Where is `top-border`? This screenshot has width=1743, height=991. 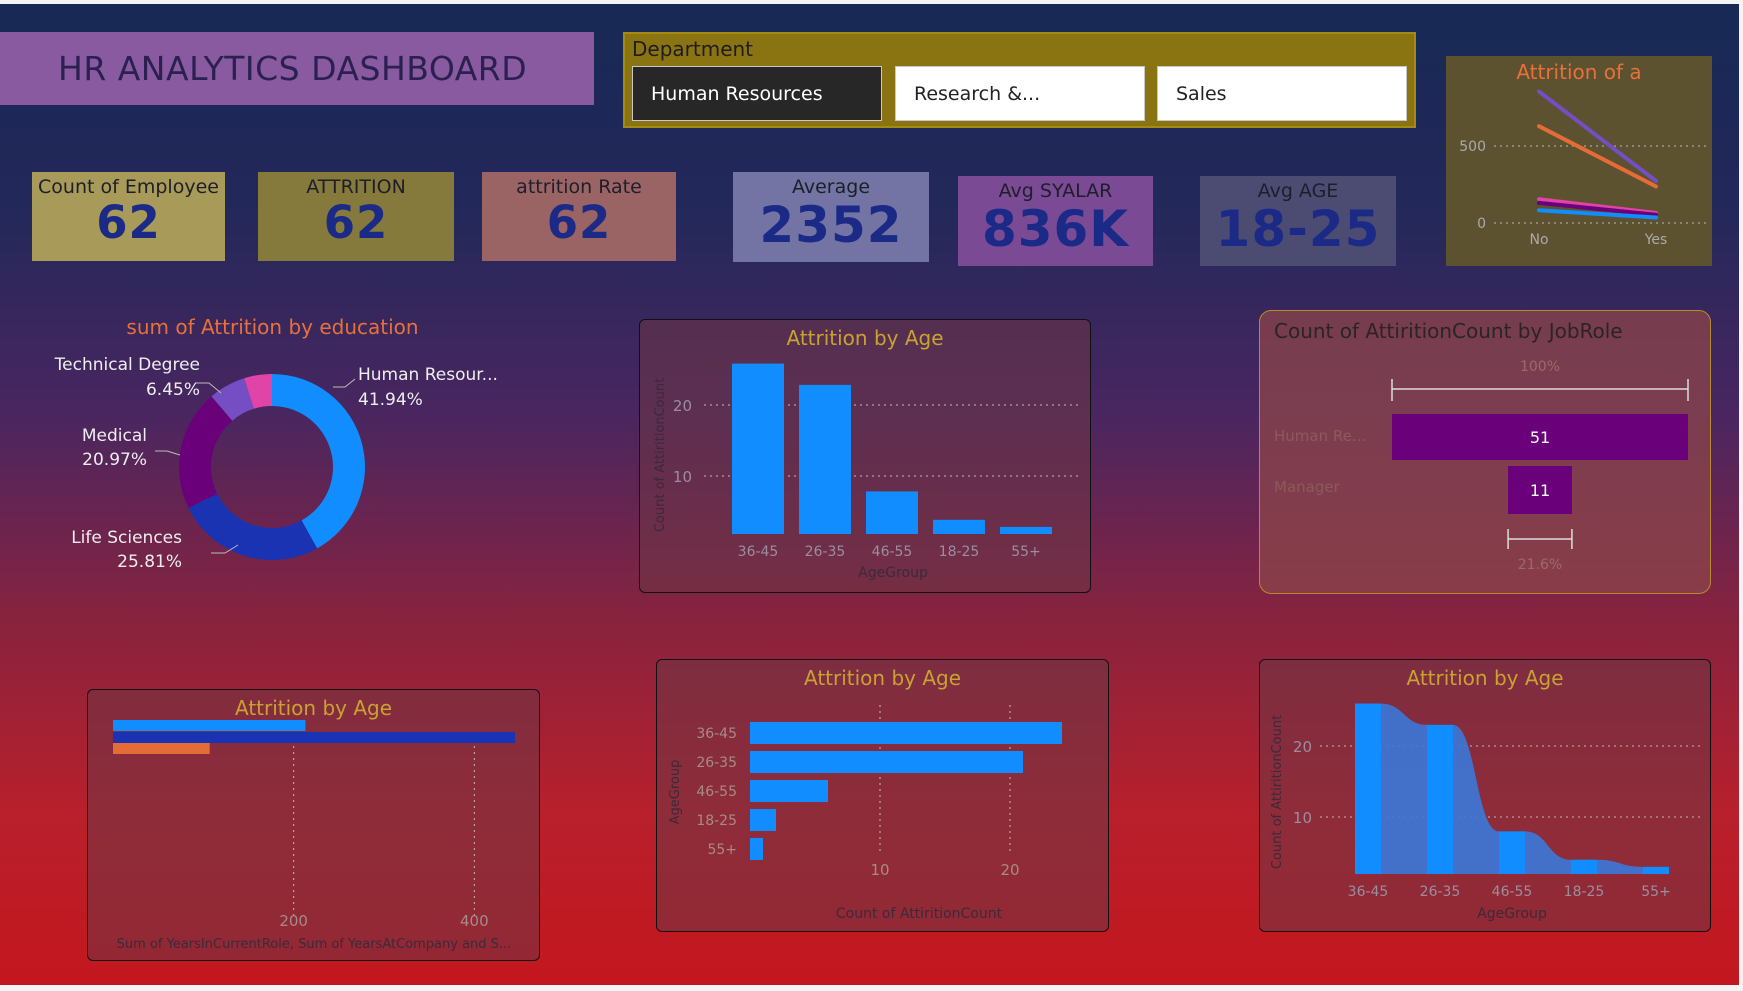
top-border is located at coordinates (871, 2).